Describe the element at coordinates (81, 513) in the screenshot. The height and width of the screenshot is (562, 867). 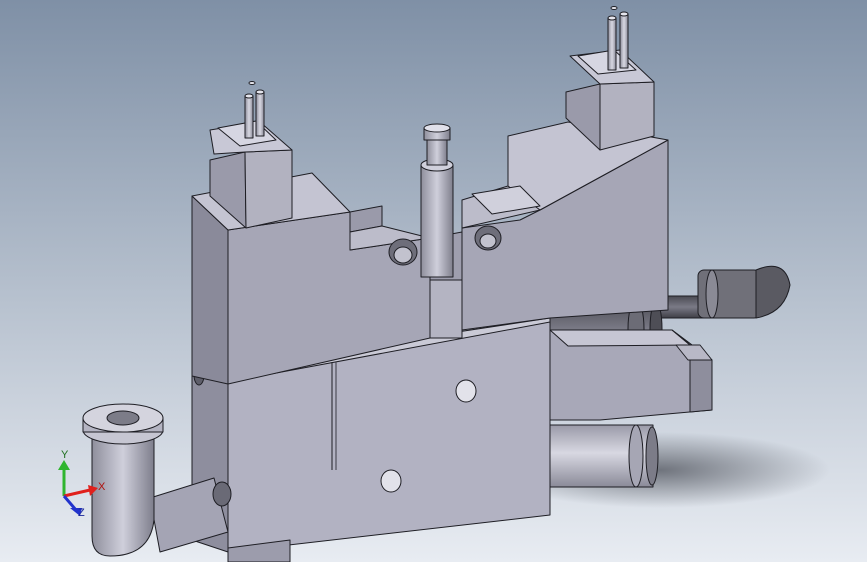
I see `z-axis-label: Z` at that location.